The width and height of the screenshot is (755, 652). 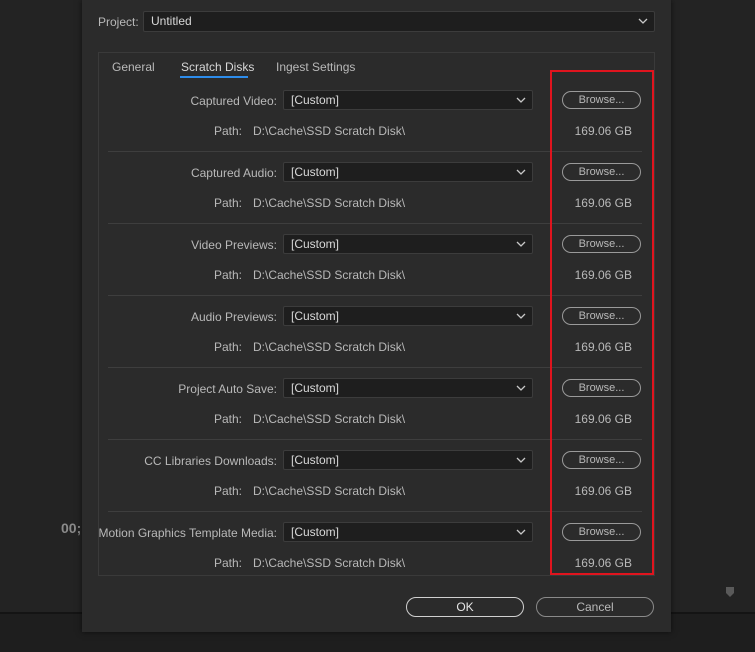 I want to click on active-tab-indicator, so click(x=214, y=77).